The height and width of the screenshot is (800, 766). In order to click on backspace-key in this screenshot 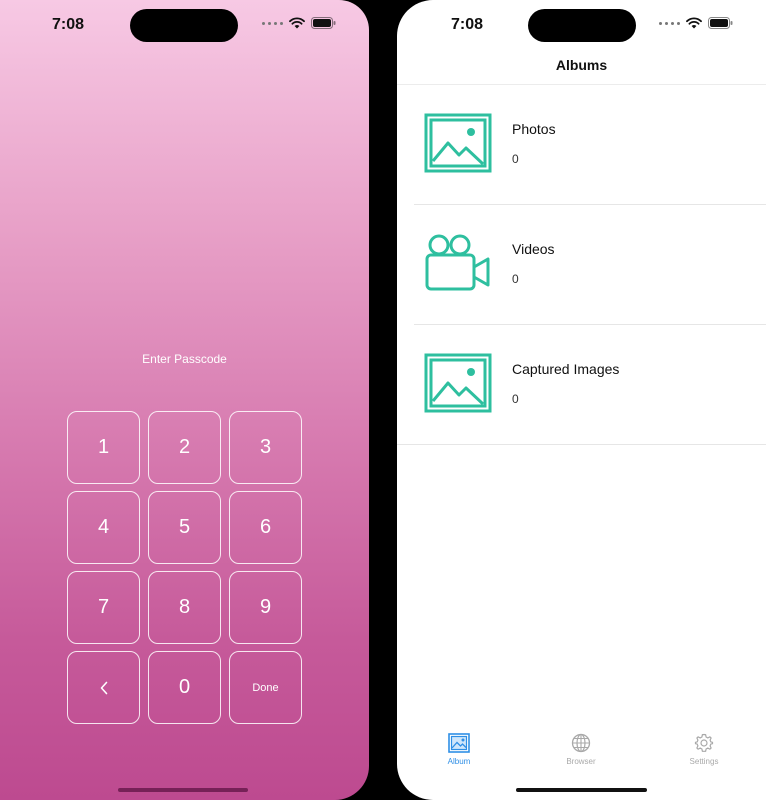, I will do `click(103, 687)`.